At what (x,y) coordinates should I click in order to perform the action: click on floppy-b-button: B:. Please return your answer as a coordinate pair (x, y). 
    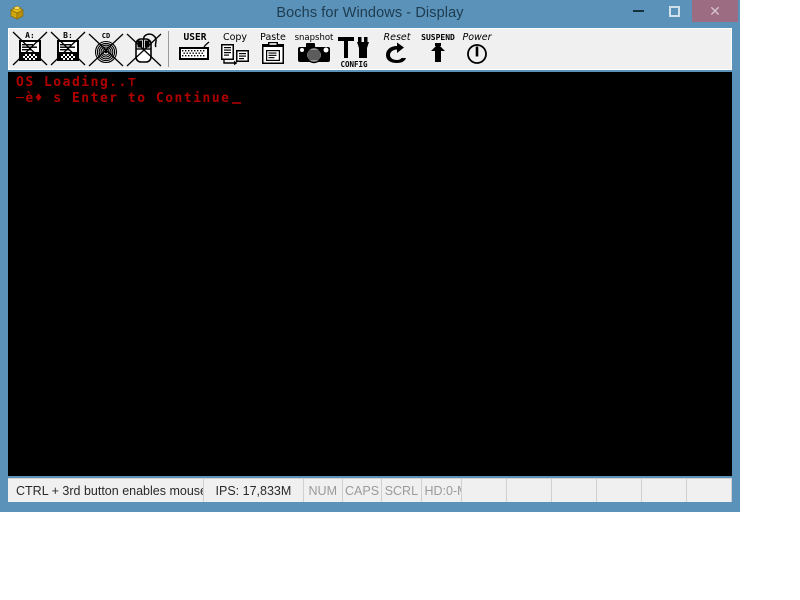
    Looking at the image, I should click on (68, 49).